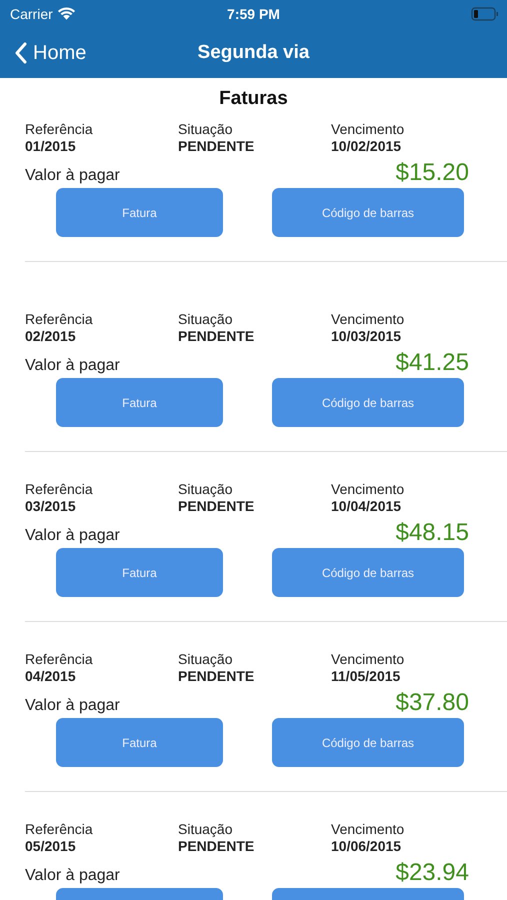 Image resolution: width=507 pixels, height=900 pixels. Describe the element at coordinates (366, 336) in the screenshot. I see `field-value: 10/03/2015` at that location.